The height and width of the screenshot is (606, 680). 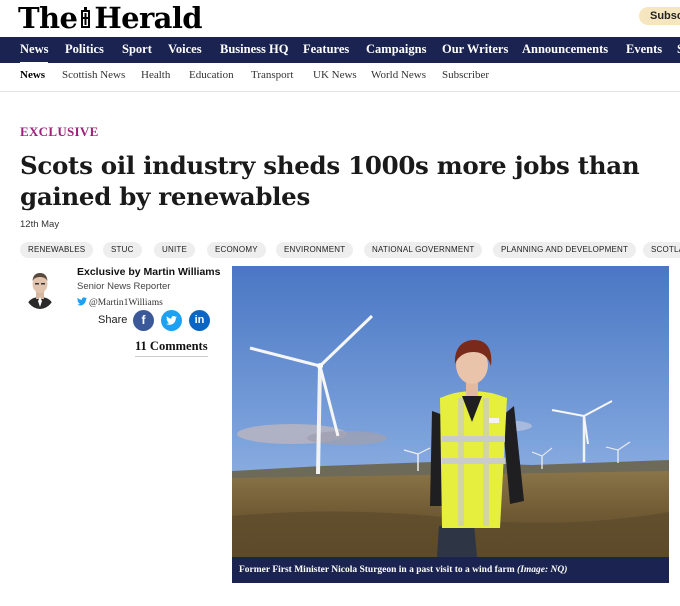 What do you see at coordinates (113, 320) in the screenshot?
I see `share-label: Share` at bounding box center [113, 320].